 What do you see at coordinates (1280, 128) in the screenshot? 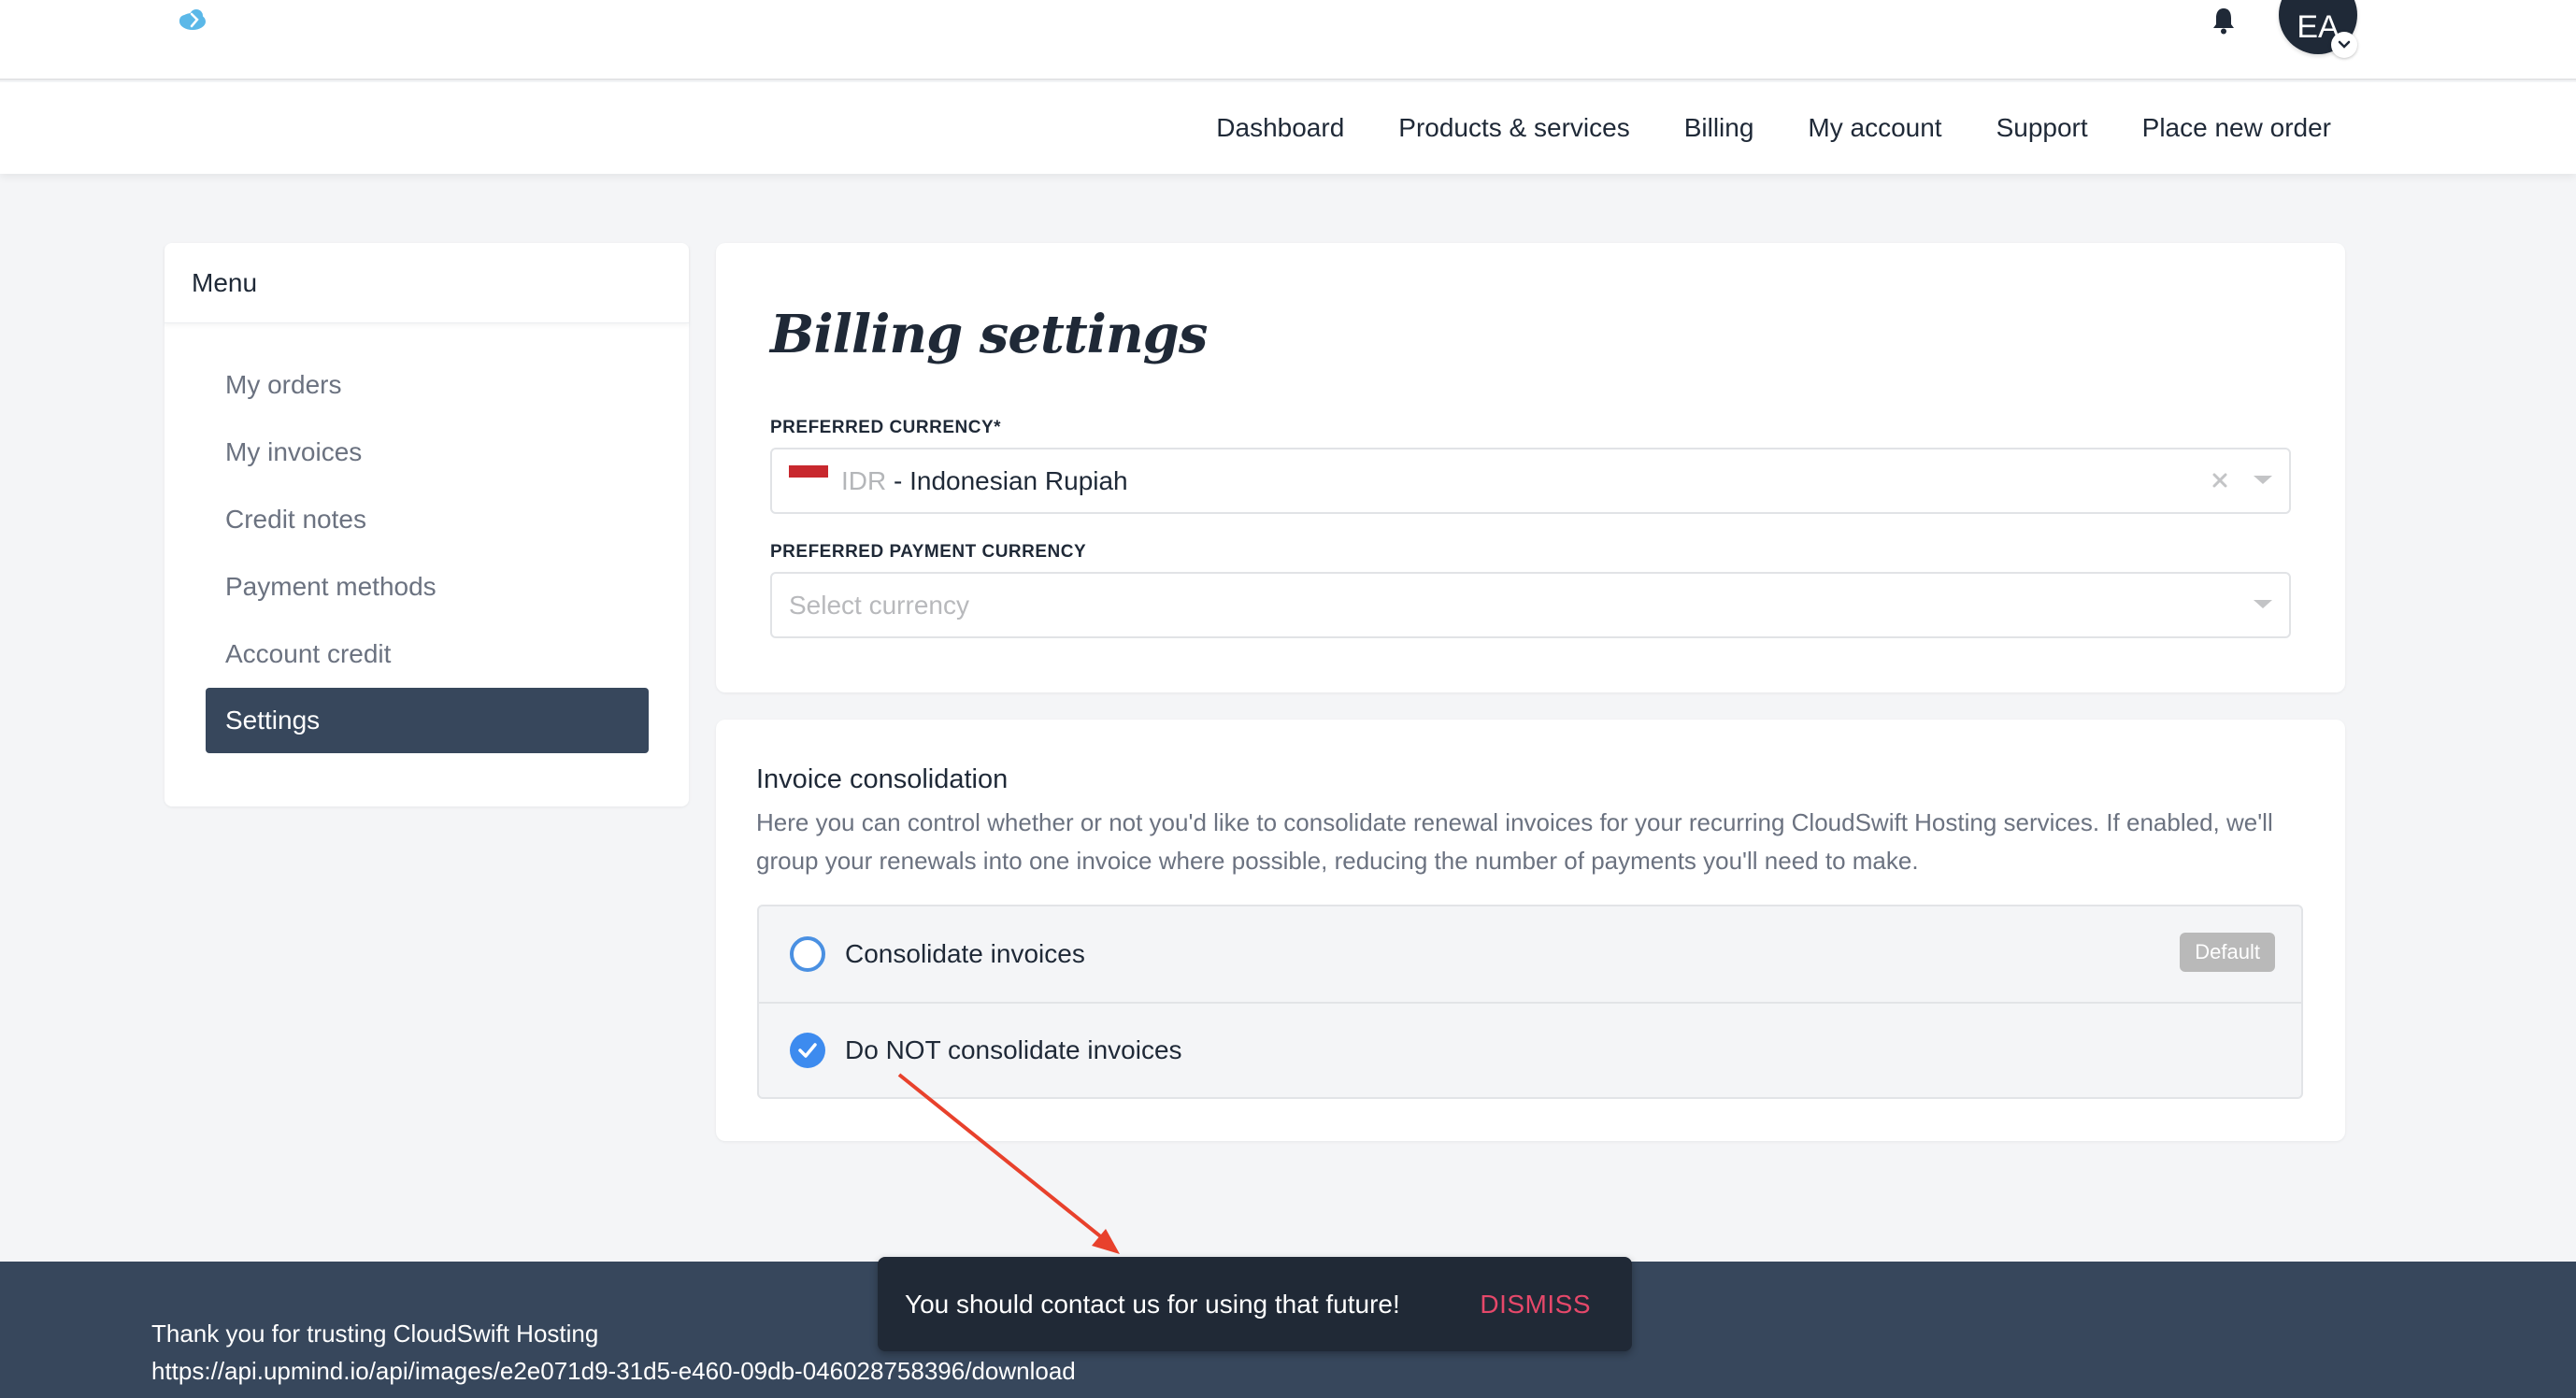
I see `nav-dashboard: Dashboard` at bounding box center [1280, 128].